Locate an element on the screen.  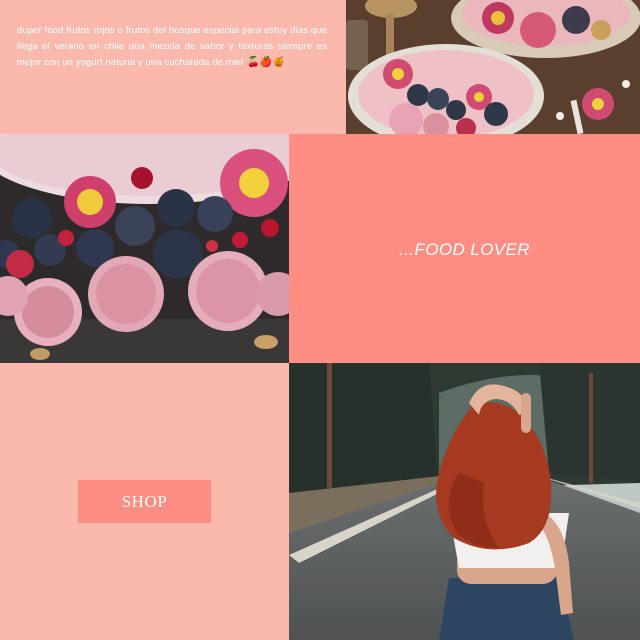
shop-button: SHOP is located at coordinates (144, 501).